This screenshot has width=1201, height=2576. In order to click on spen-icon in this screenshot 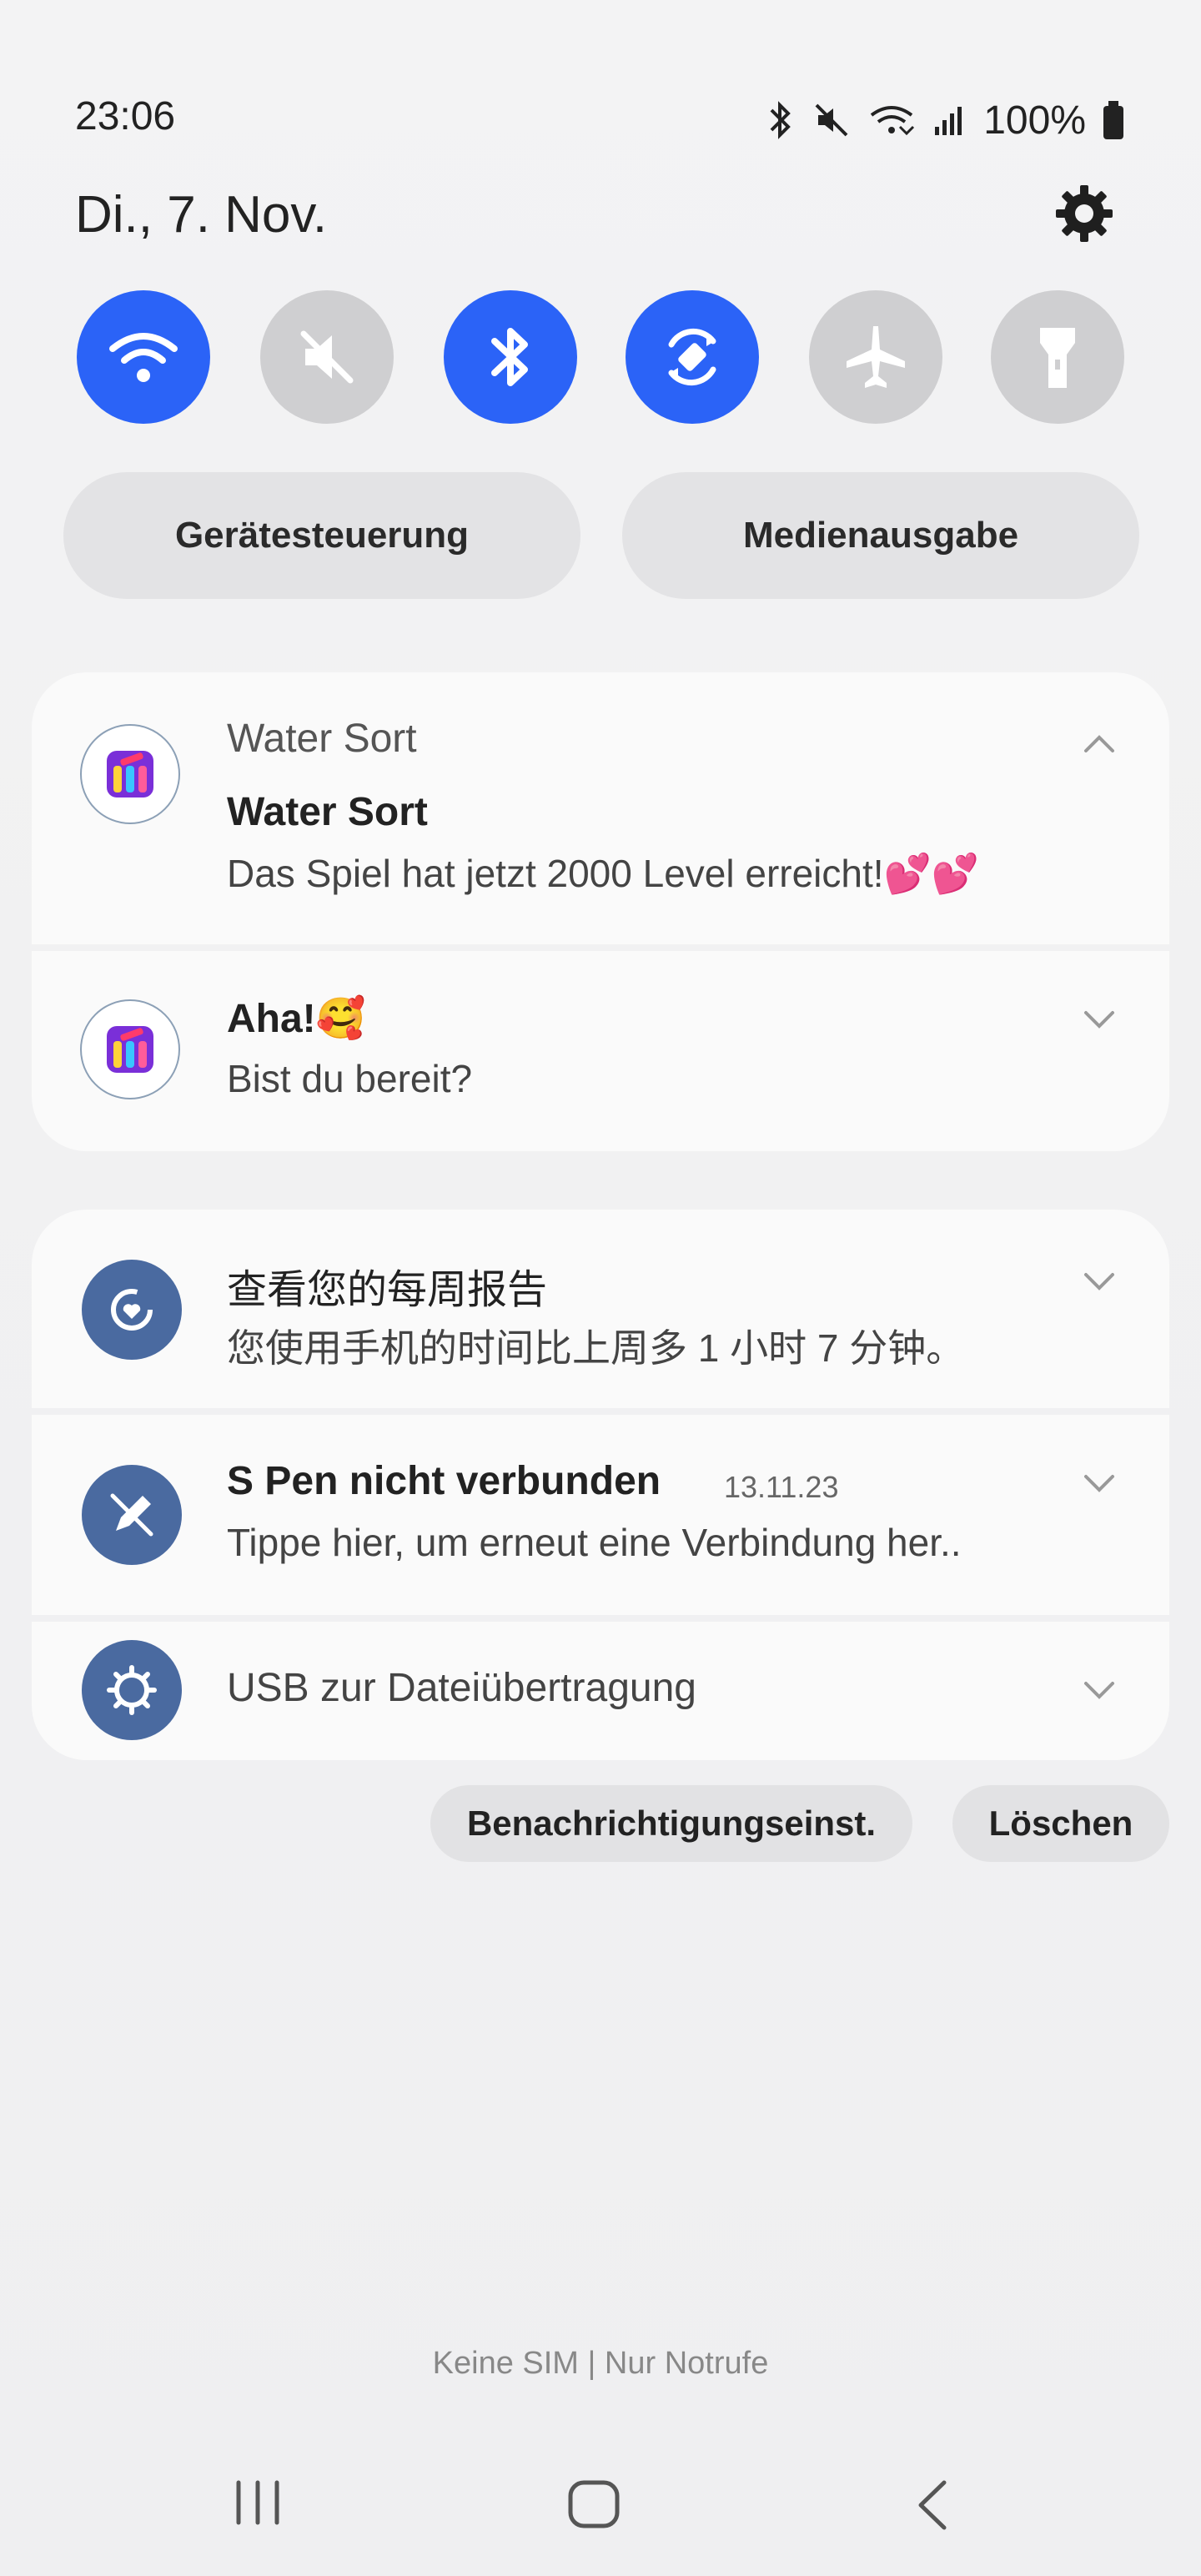, I will do `click(132, 1515)`.